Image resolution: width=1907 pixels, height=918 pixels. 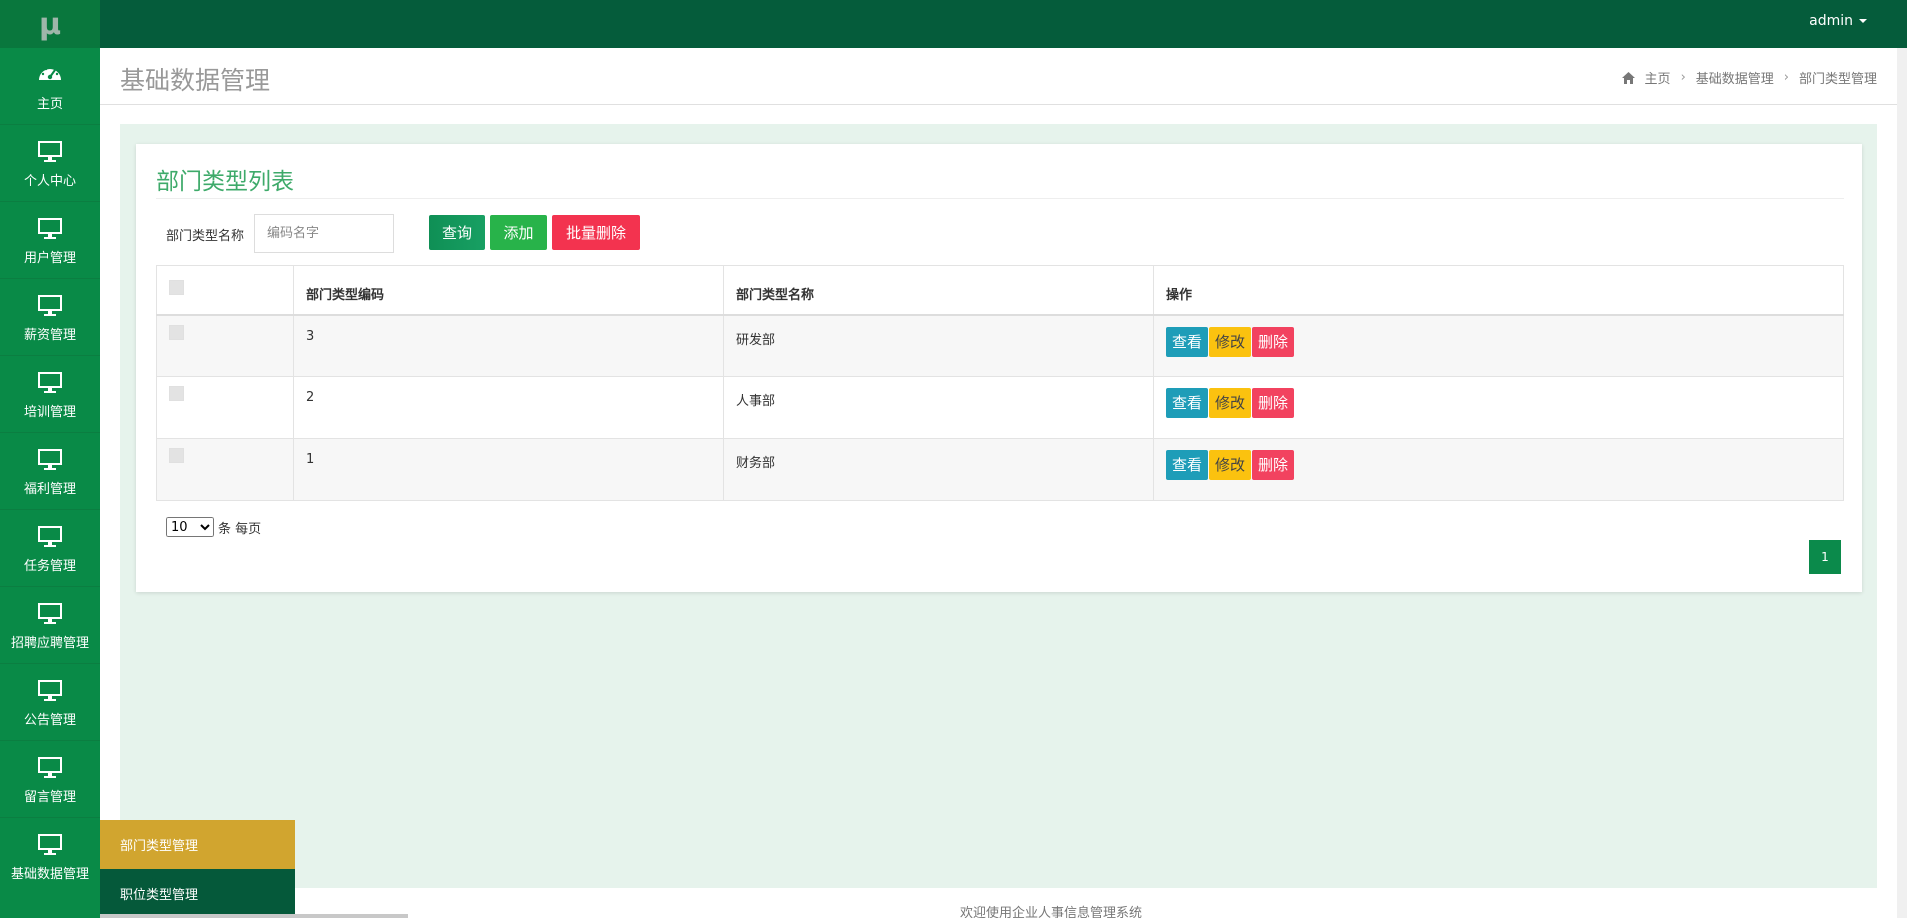 I want to click on user-menu: admin, so click(x=1838, y=21).